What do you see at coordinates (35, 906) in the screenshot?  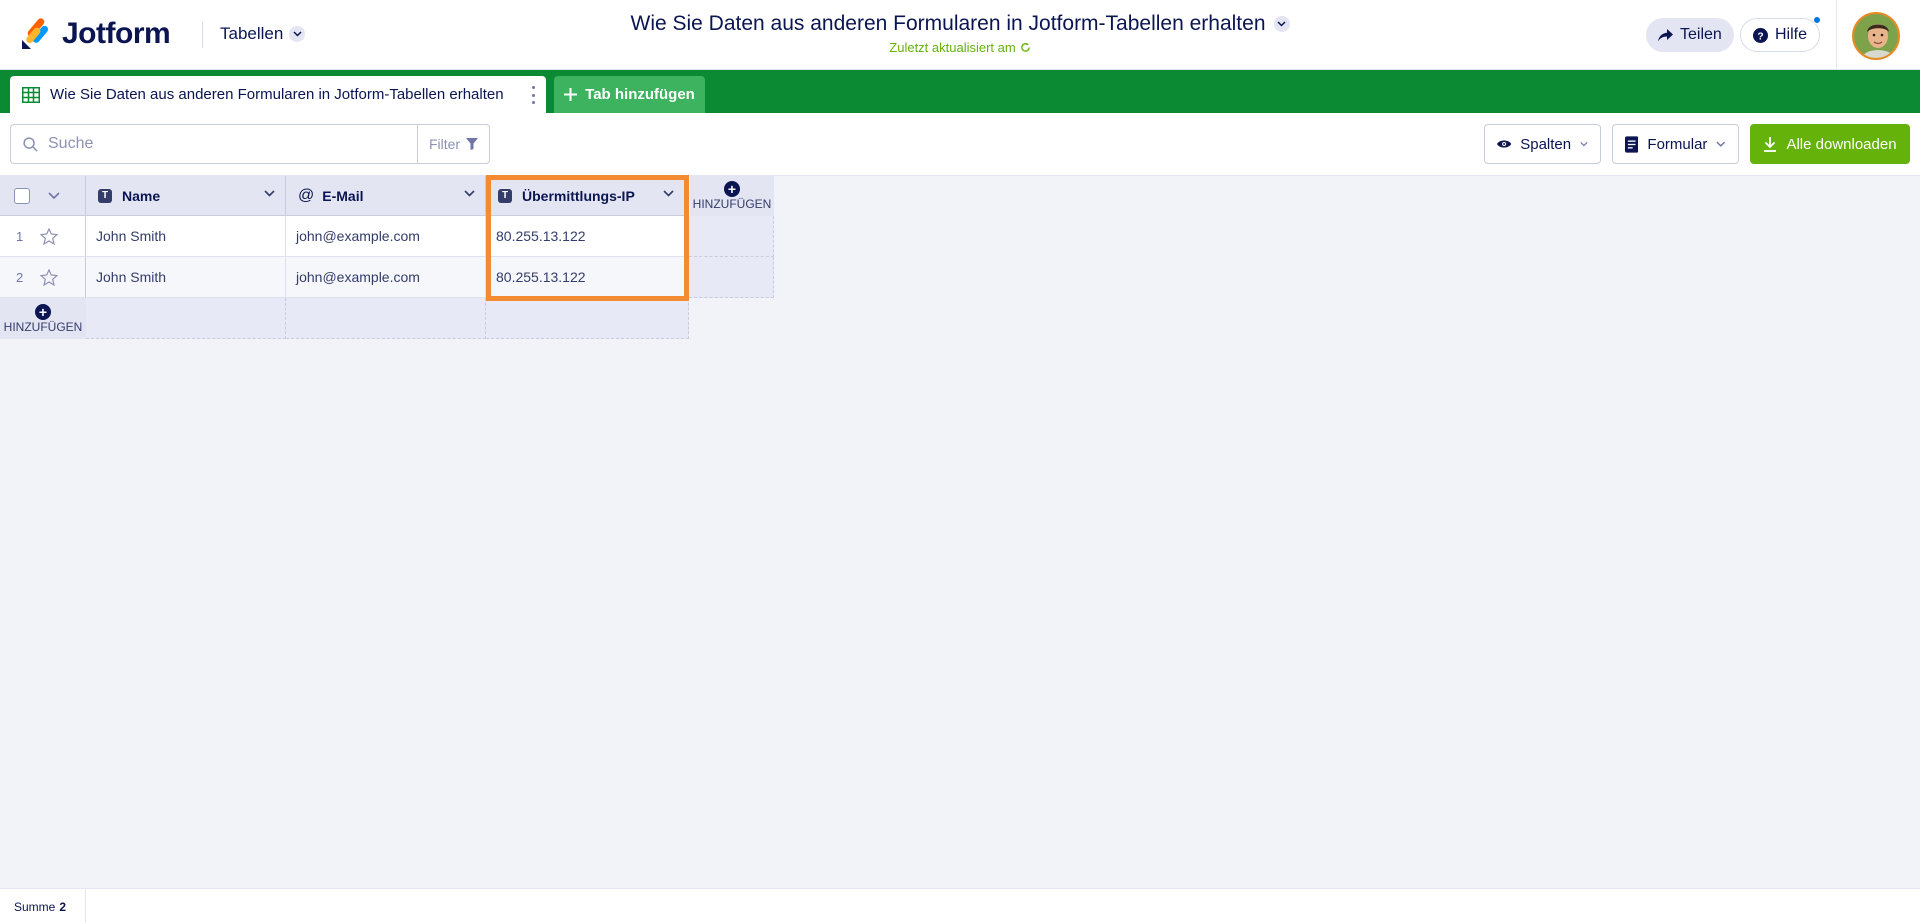 I see `sum-label: Summe` at bounding box center [35, 906].